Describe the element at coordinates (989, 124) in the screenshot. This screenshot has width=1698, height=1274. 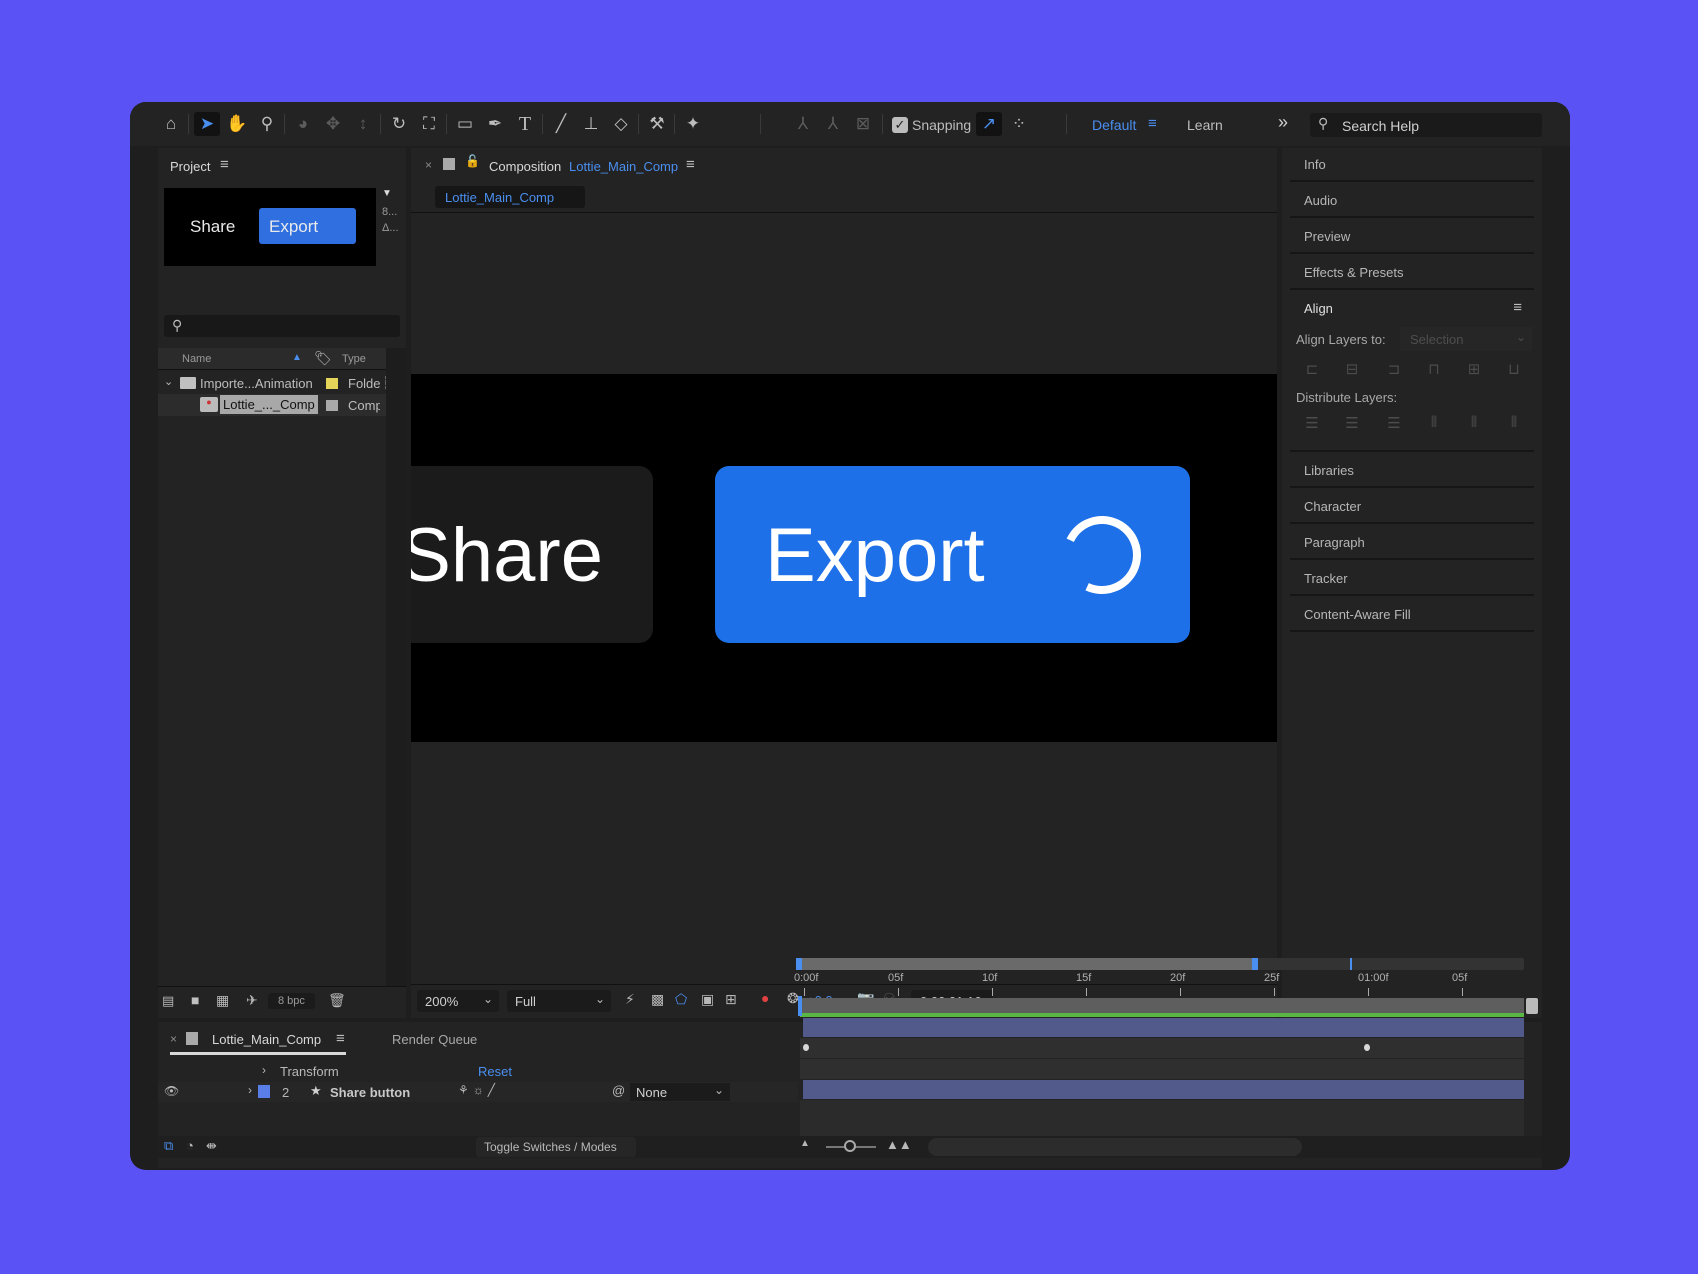
I see `snap-edges-icon: ↗` at that location.